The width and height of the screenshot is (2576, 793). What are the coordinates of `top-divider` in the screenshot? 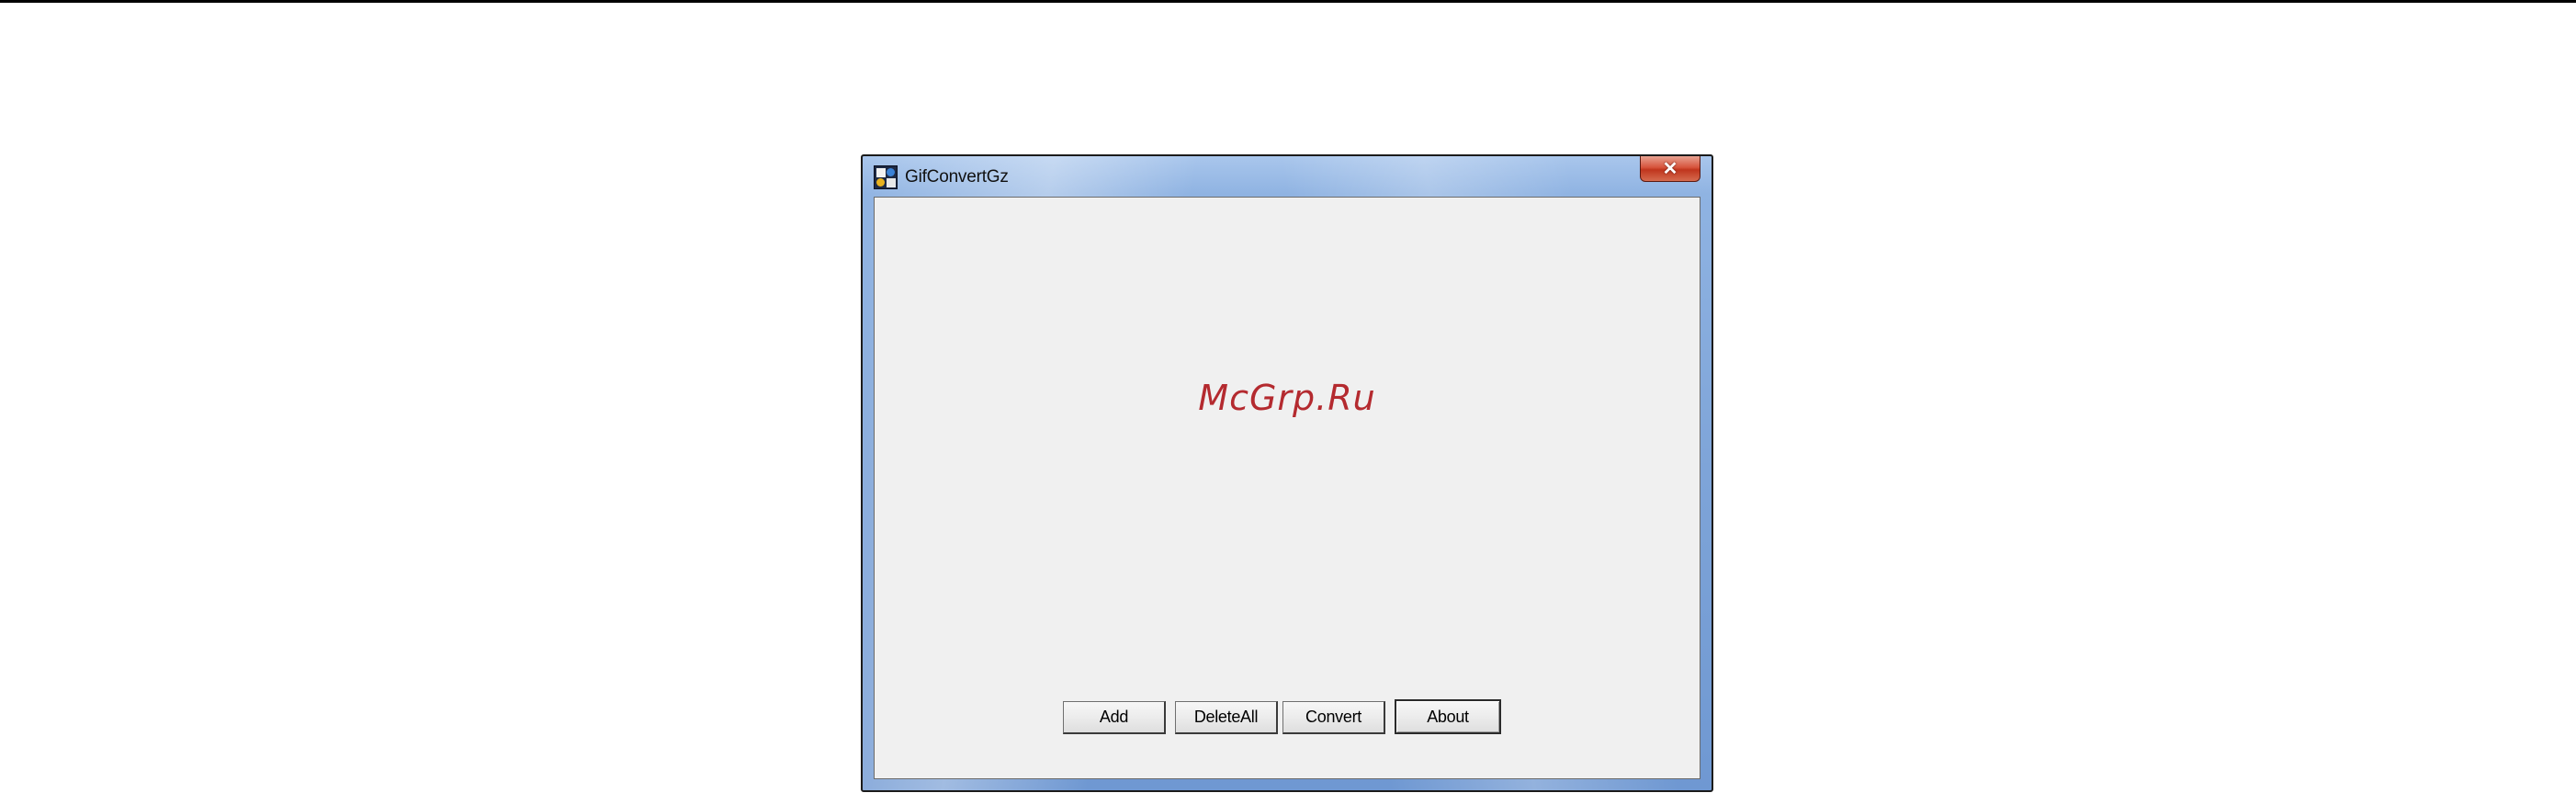 It's located at (1288, 1).